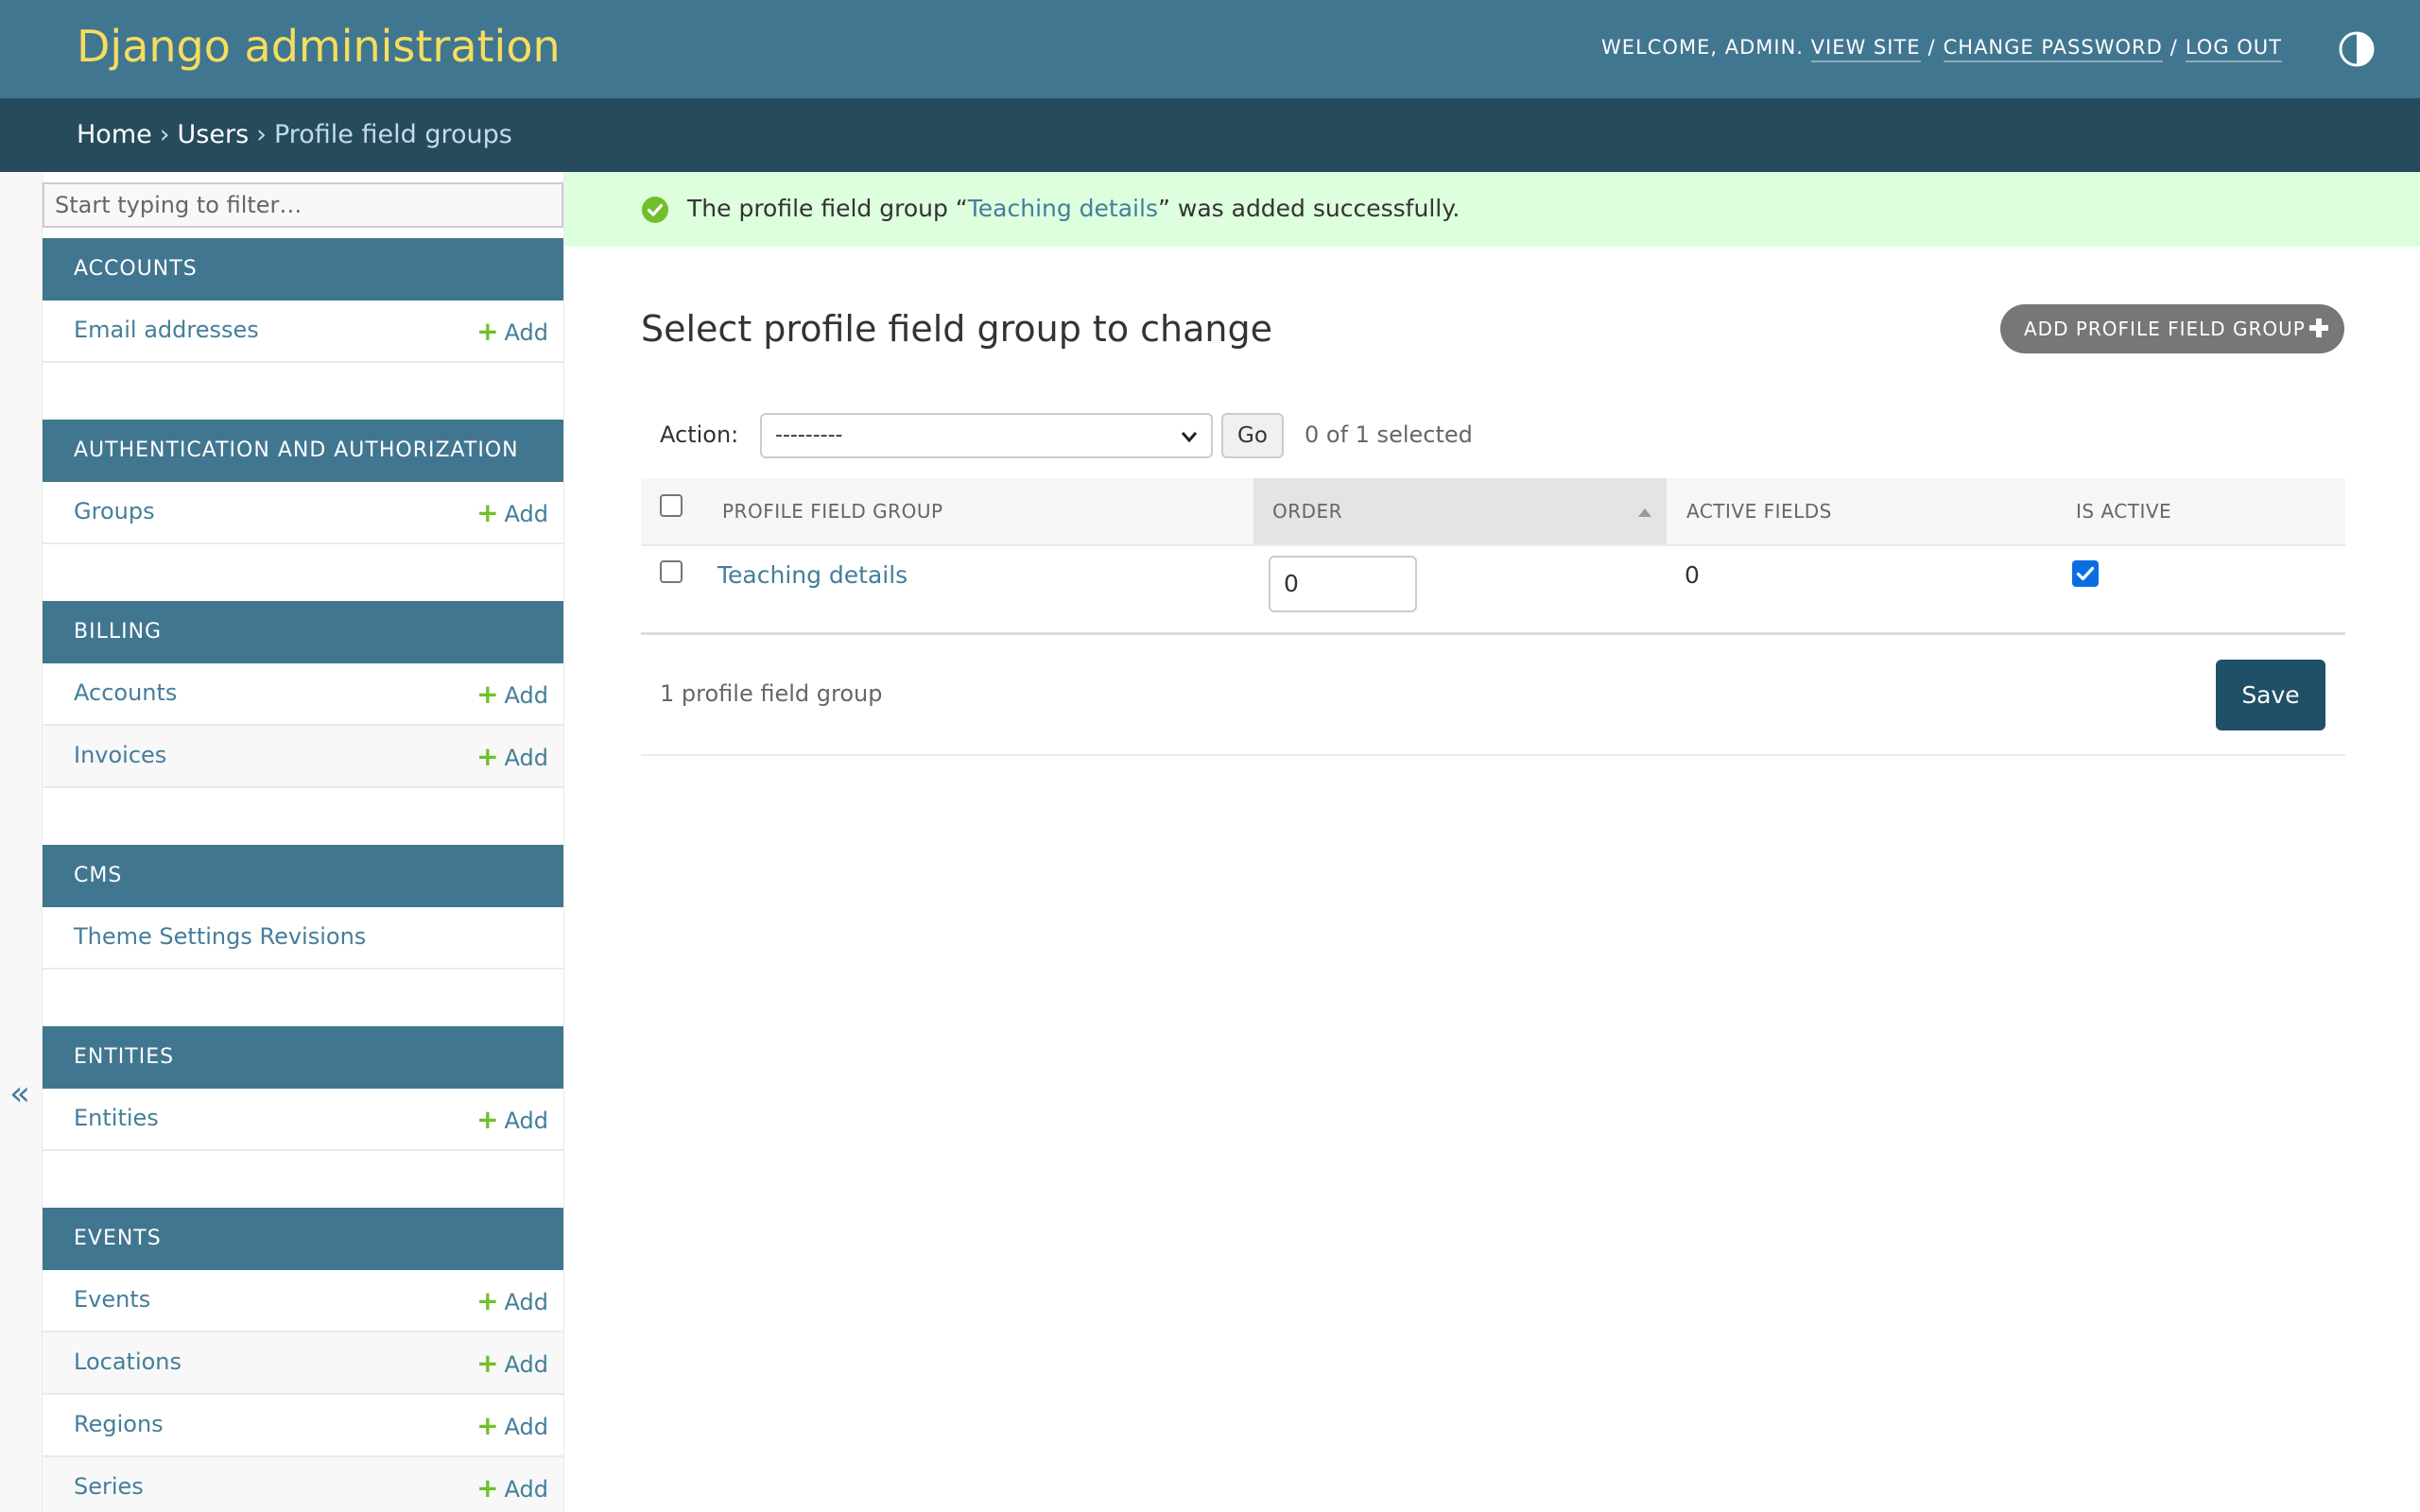  What do you see at coordinates (1189, 437) in the screenshot?
I see `chevron-down-icon` at bounding box center [1189, 437].